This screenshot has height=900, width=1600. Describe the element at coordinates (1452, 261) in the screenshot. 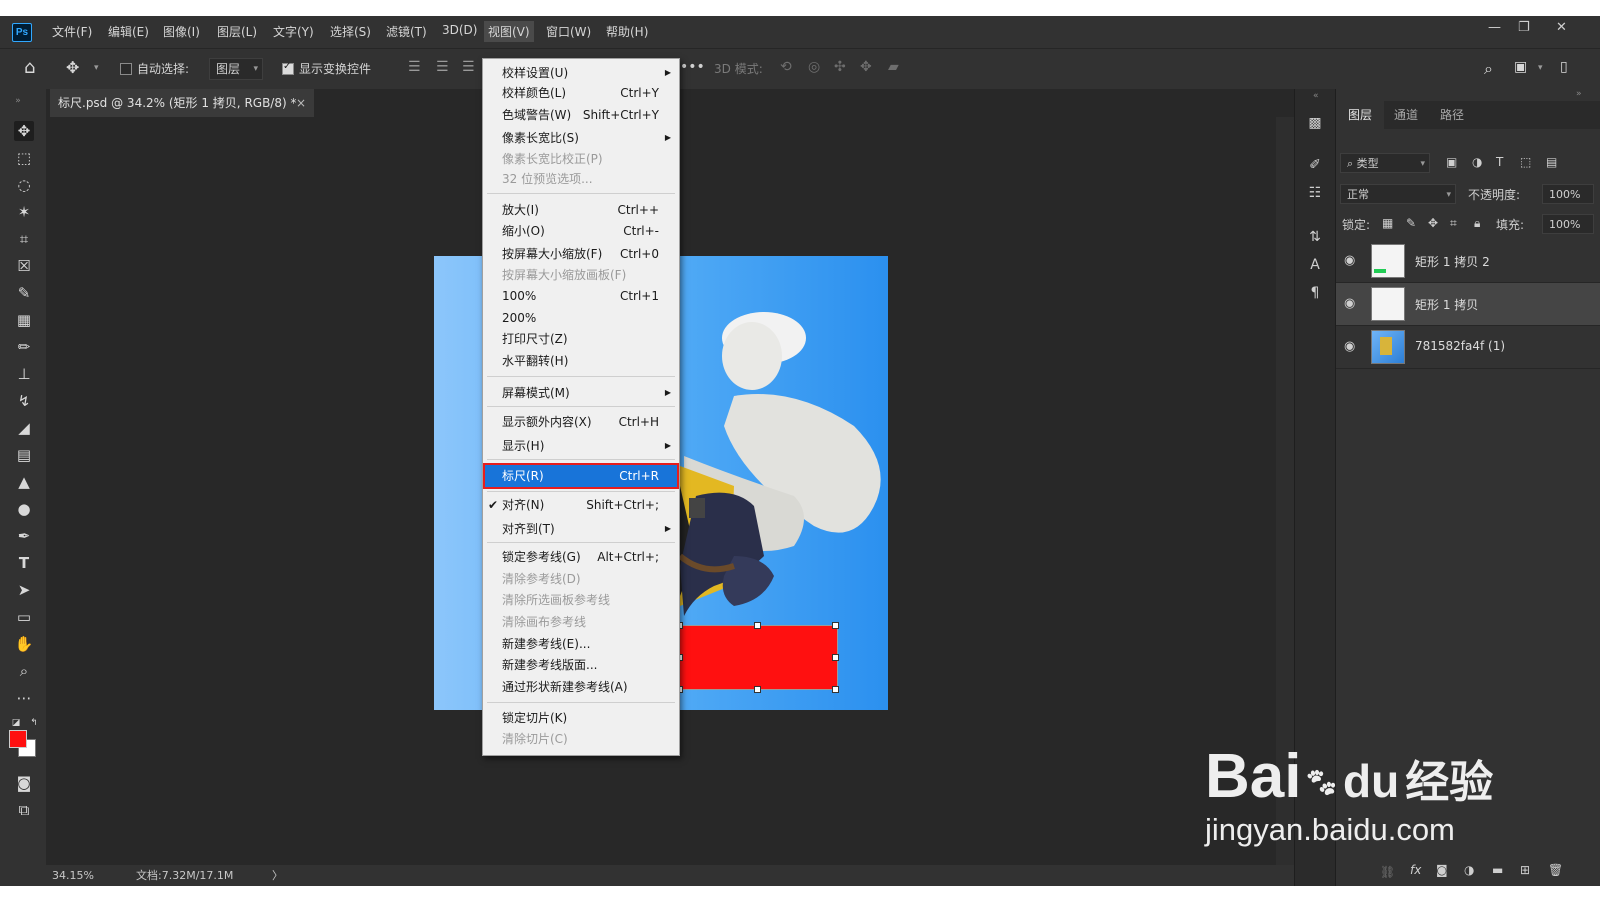

I see `layer-name: 矩形 1 拷贝 2` at that location.